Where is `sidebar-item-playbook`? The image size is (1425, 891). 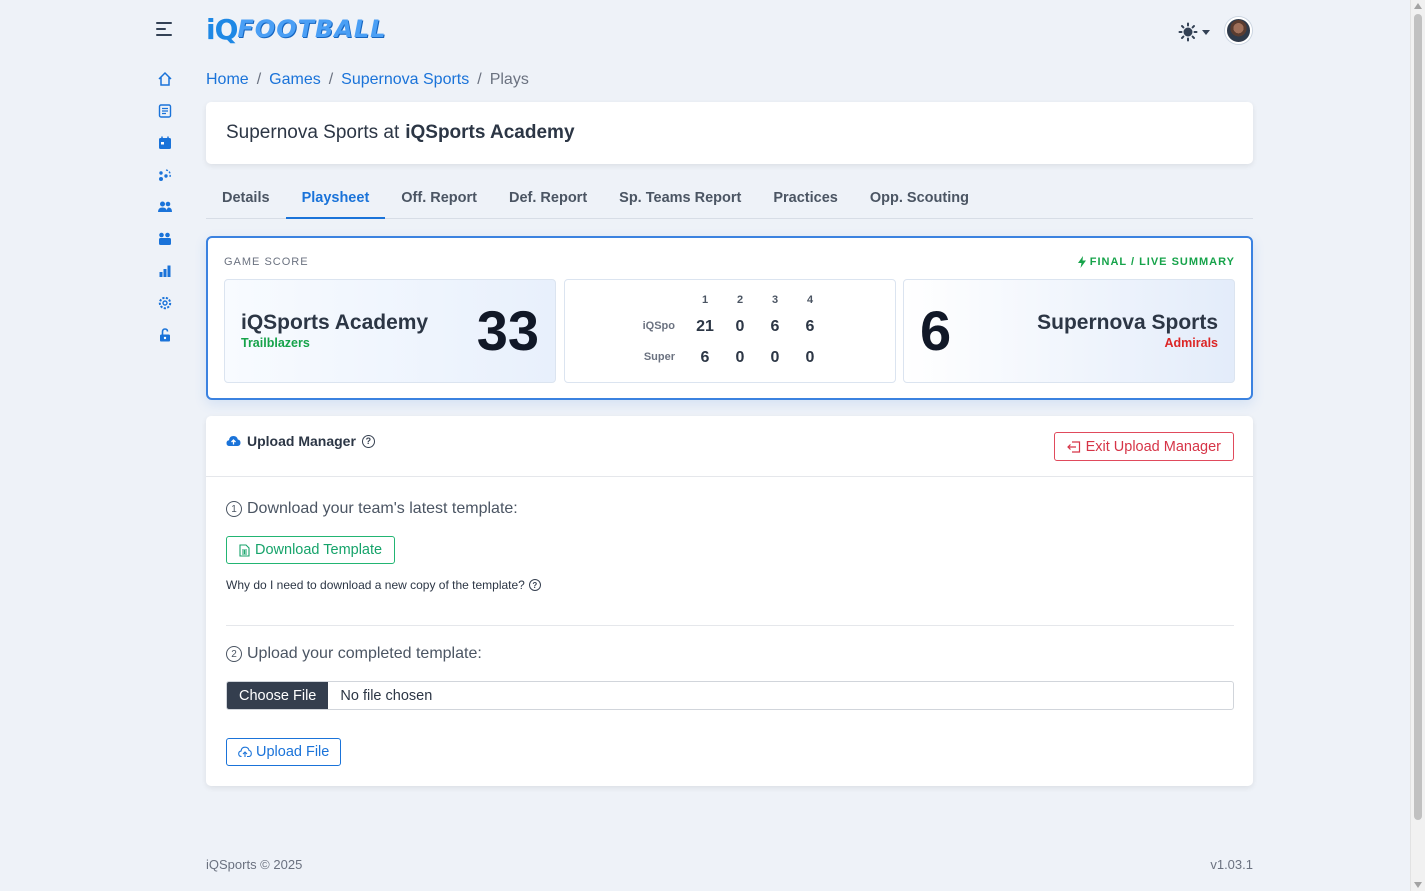 sidebar-item-playbook is located at coordinates (165, 111).